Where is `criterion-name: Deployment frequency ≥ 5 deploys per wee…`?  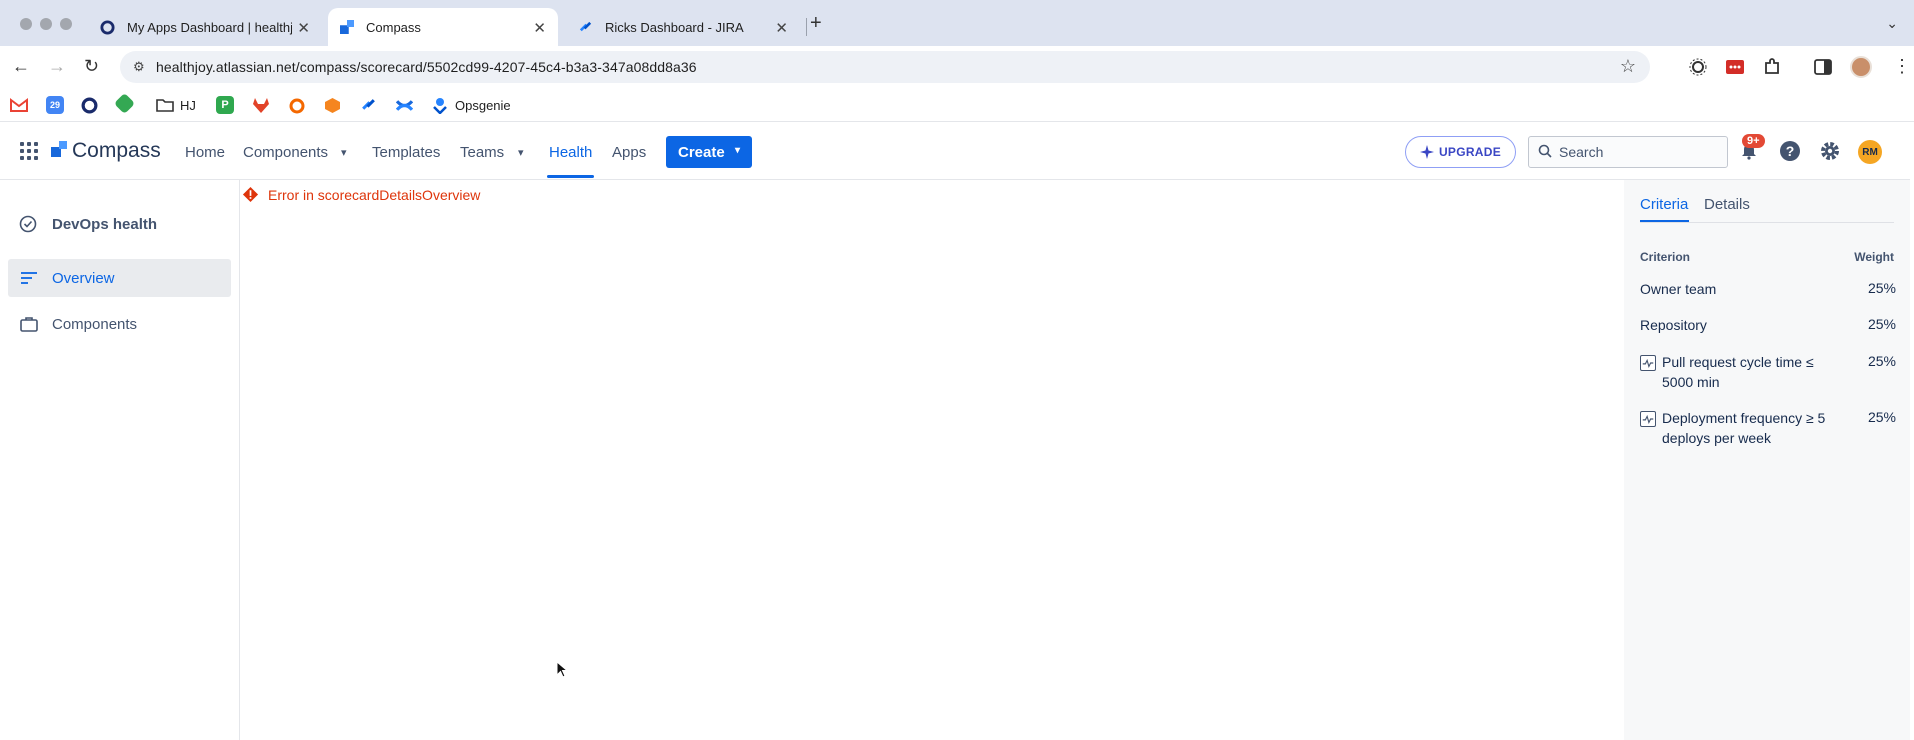 criterion-name: Deployment frequency ≥ 5 deploys per wee… is located at coordinates (1744, 428).